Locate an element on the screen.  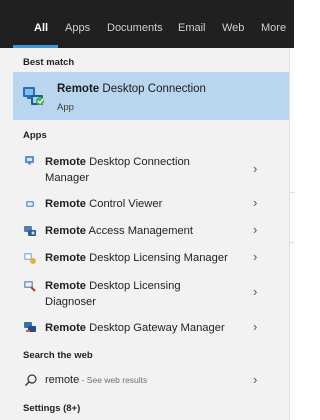
best-match-title: Remote Desktop Connection is located at coordinates (131, 89).